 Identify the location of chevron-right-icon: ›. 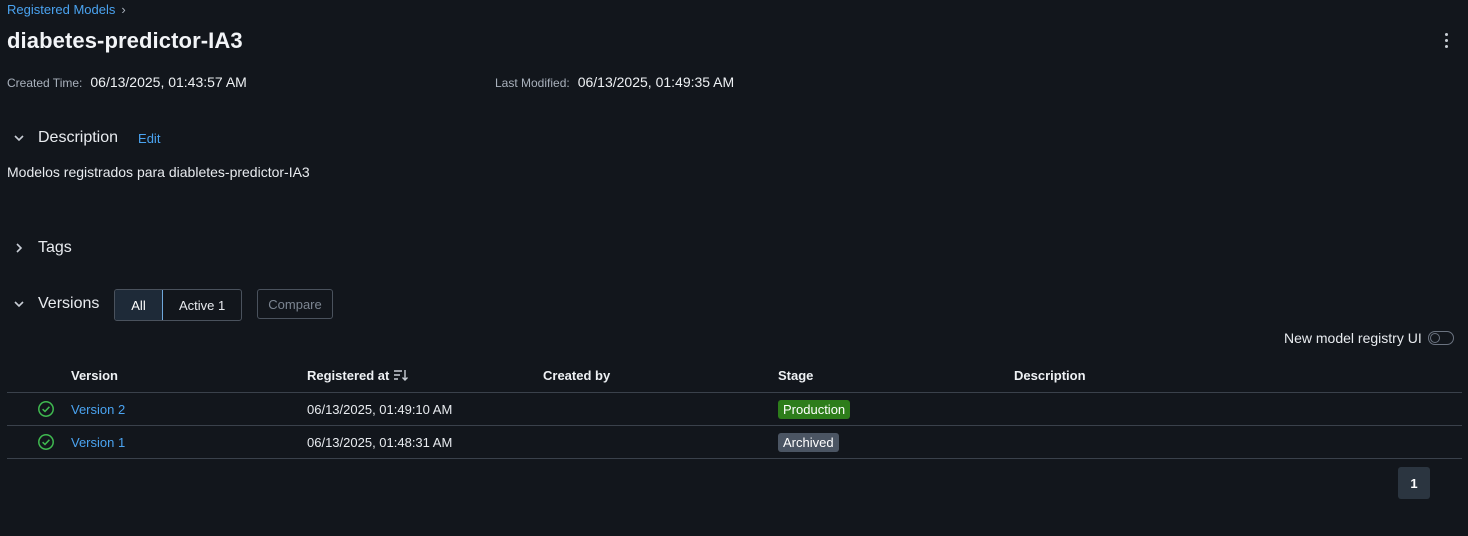
(123, 9).